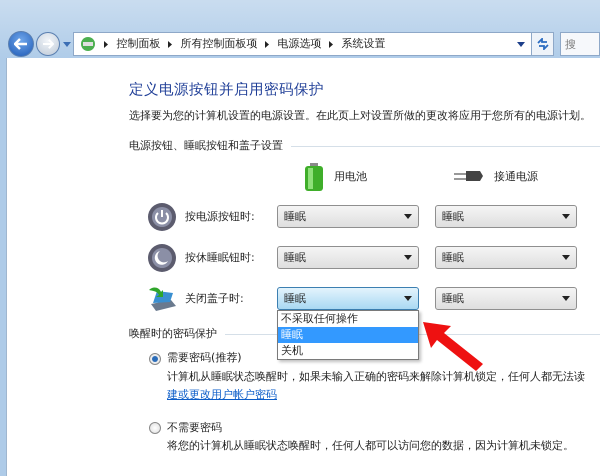  Describe the element at coordinates (138, 44) in the screenshot. I see `breadcrumb-item: 控制面板` at that location.